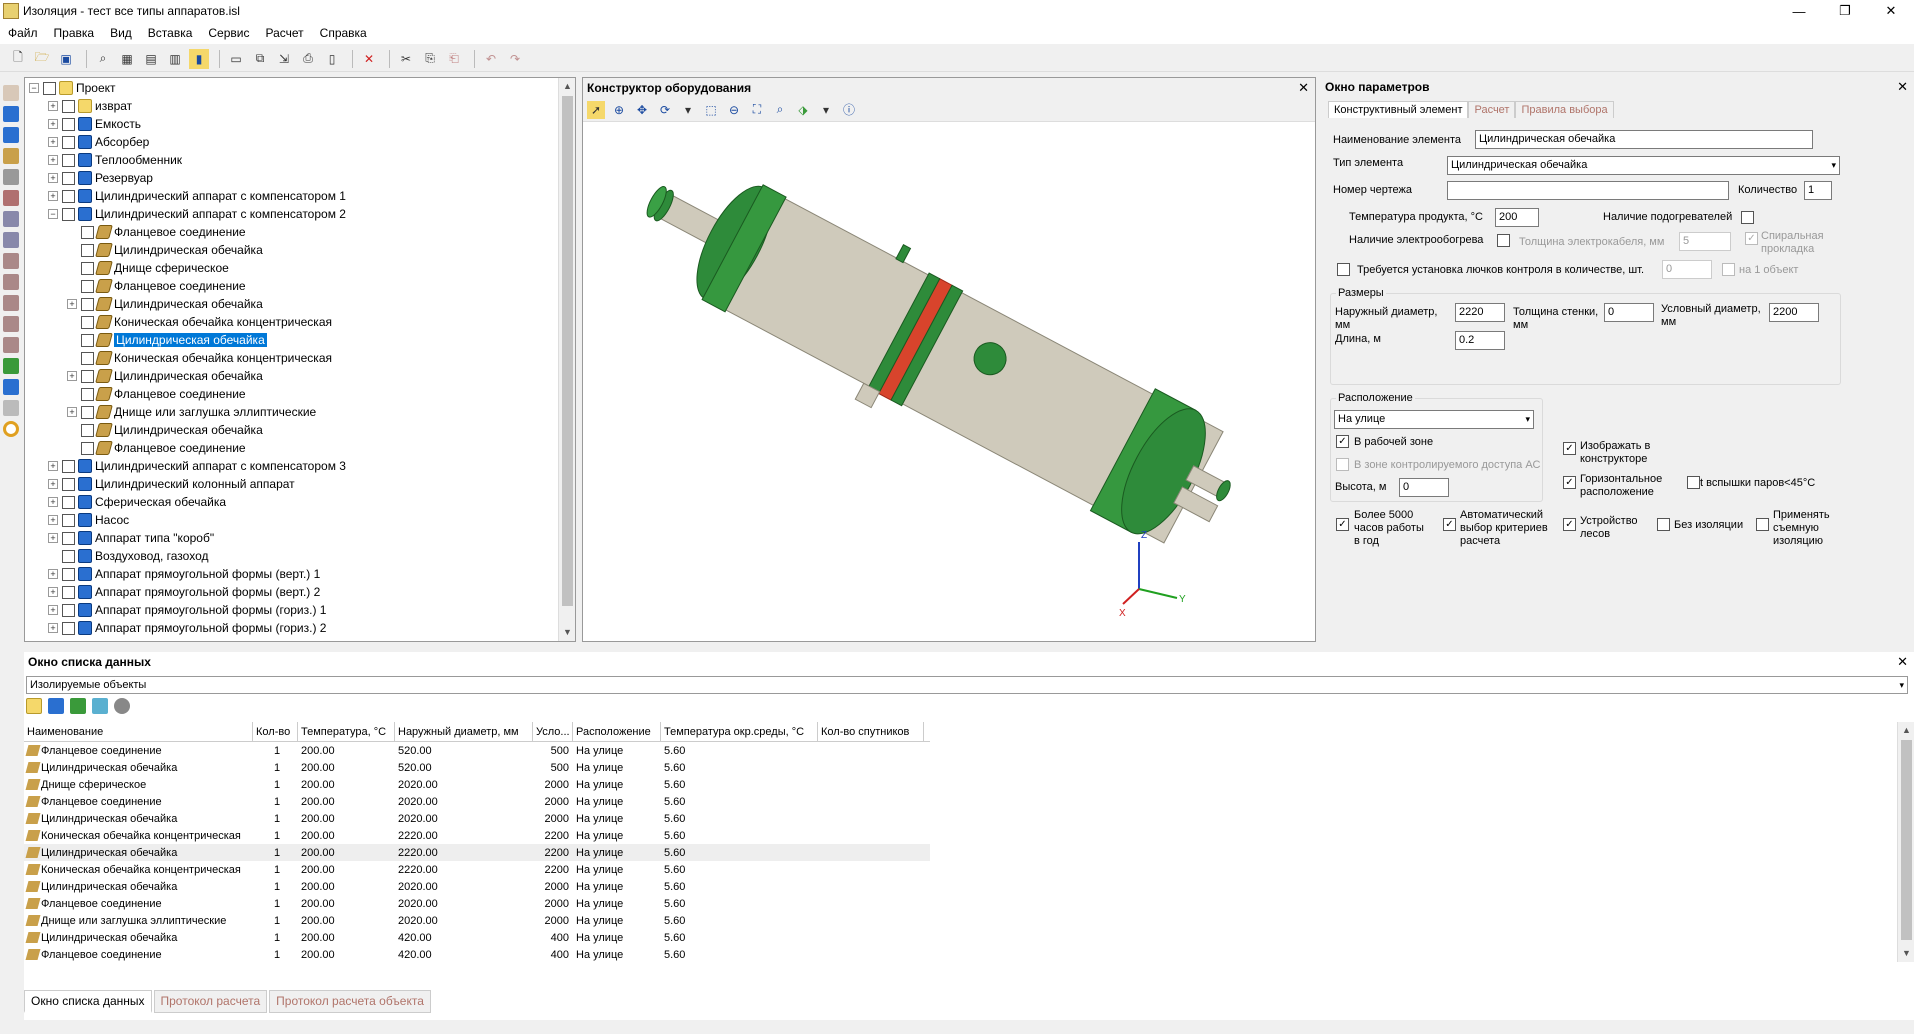 The height and width of the screenshot is (1034, 1914). I want to click on tab-construct: Конструктивный элемент, so click(1398, 109).